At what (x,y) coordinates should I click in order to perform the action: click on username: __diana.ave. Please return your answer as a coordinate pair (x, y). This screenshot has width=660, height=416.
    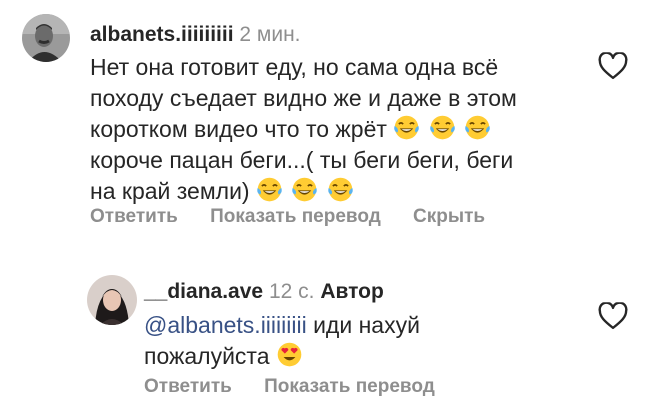
    Looking at the image, I should click on (203, 291).